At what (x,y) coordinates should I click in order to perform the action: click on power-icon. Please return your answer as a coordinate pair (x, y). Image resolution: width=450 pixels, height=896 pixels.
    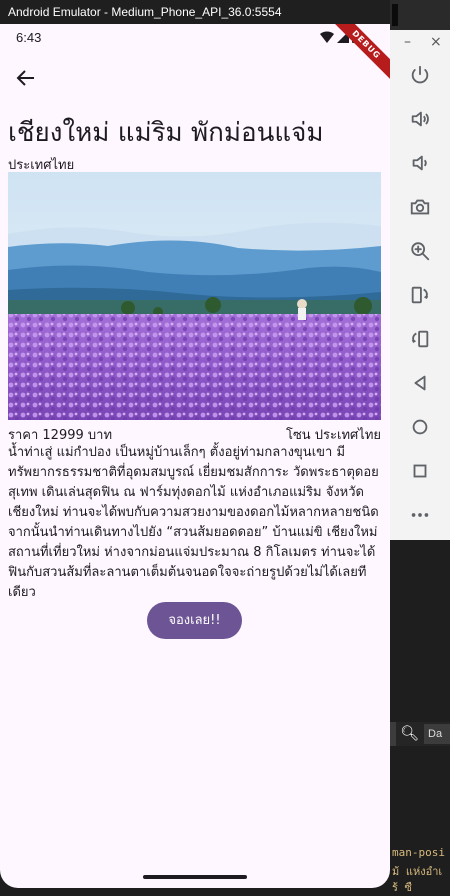
    Looking at the image, I should click on (420, 75).